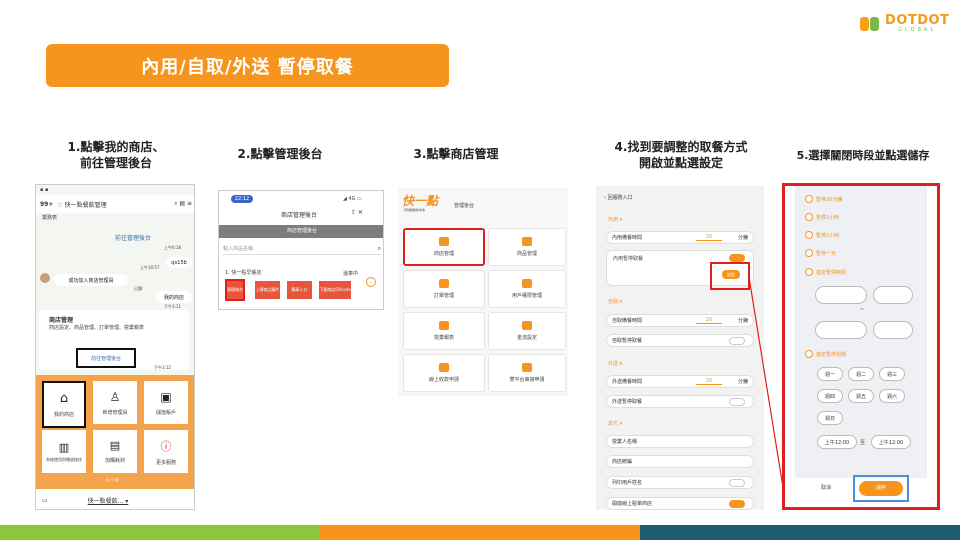  I want to click on wallet-icon: ▣, so click(166, 396).